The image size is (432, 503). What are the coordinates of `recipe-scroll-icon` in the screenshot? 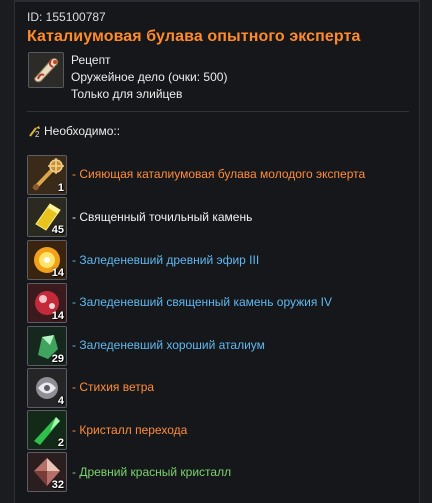 It's located at (46, 70).